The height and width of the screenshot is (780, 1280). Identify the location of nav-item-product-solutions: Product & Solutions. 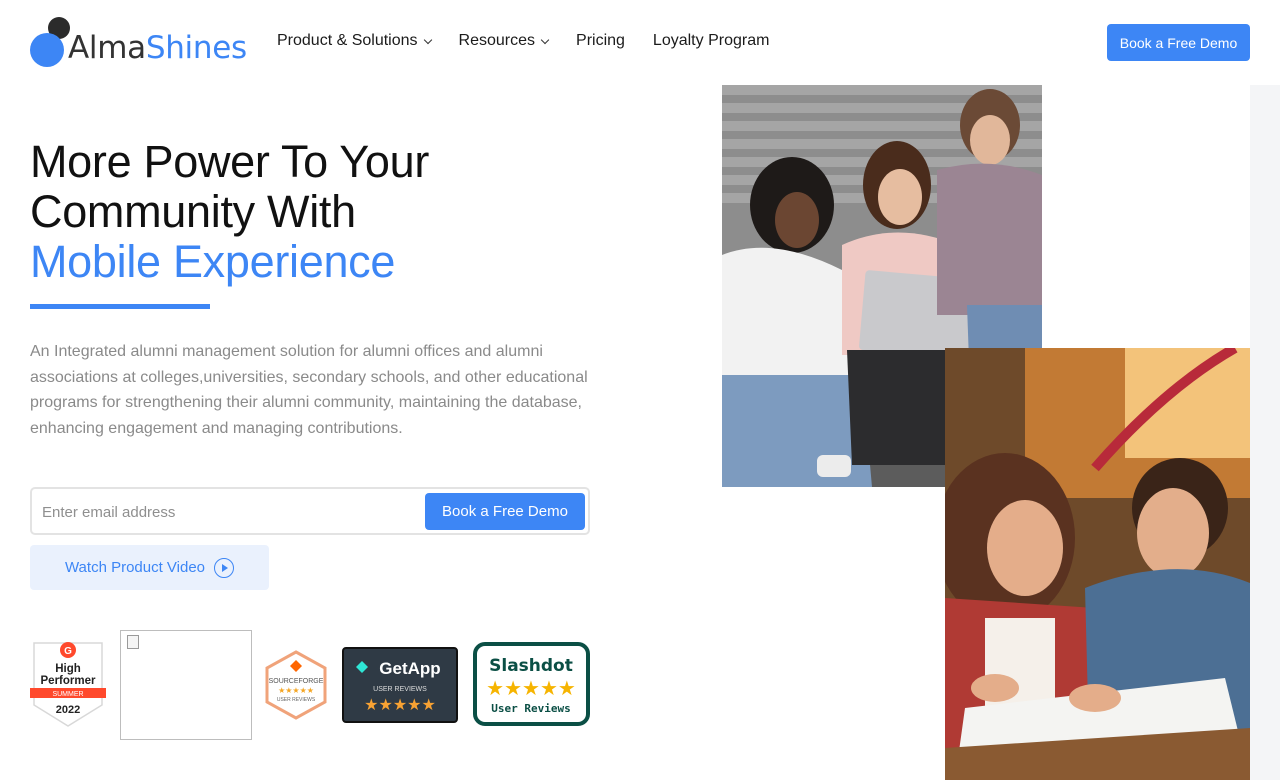
(354, 41).